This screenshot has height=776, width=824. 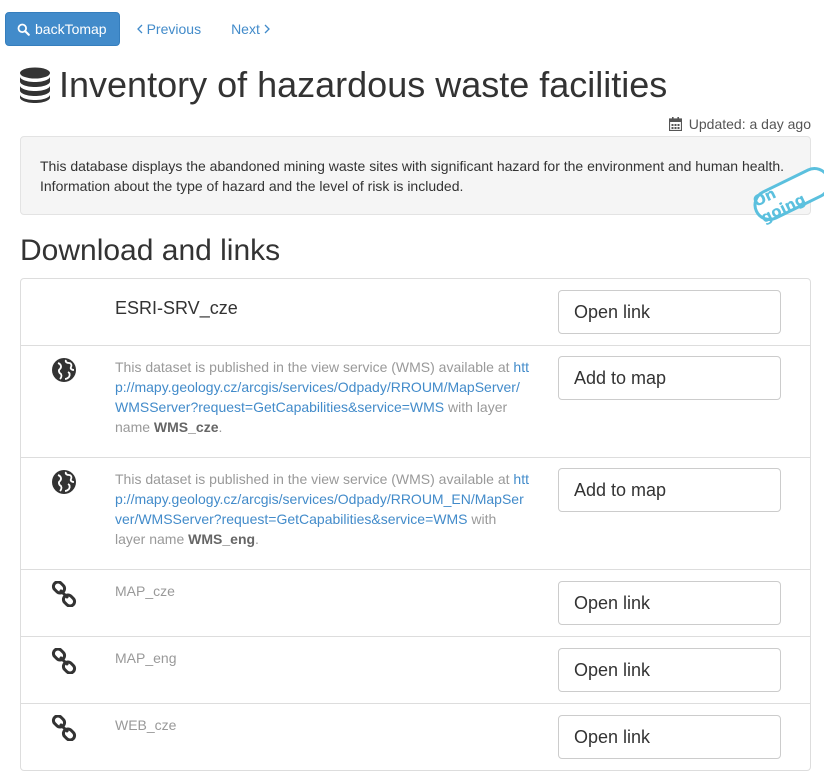 I want to click on previous-link: Previous, so click(x=169, y=29).